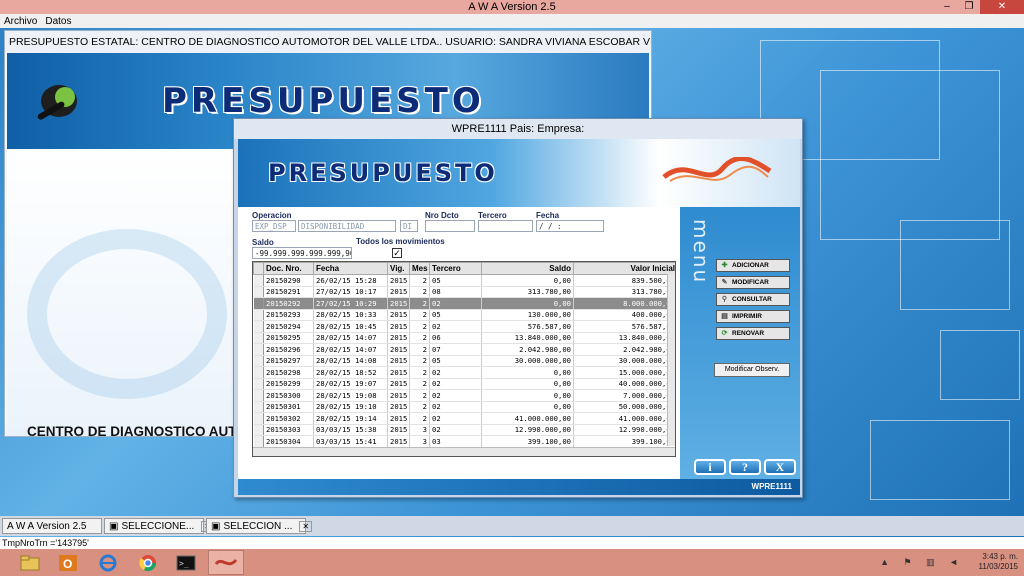 The width and height of the screenshot is (1024, 576). Describe the element at coordinates (464, 451) in the screenshot. I see `table-horizontal-scrollbar` at that location.